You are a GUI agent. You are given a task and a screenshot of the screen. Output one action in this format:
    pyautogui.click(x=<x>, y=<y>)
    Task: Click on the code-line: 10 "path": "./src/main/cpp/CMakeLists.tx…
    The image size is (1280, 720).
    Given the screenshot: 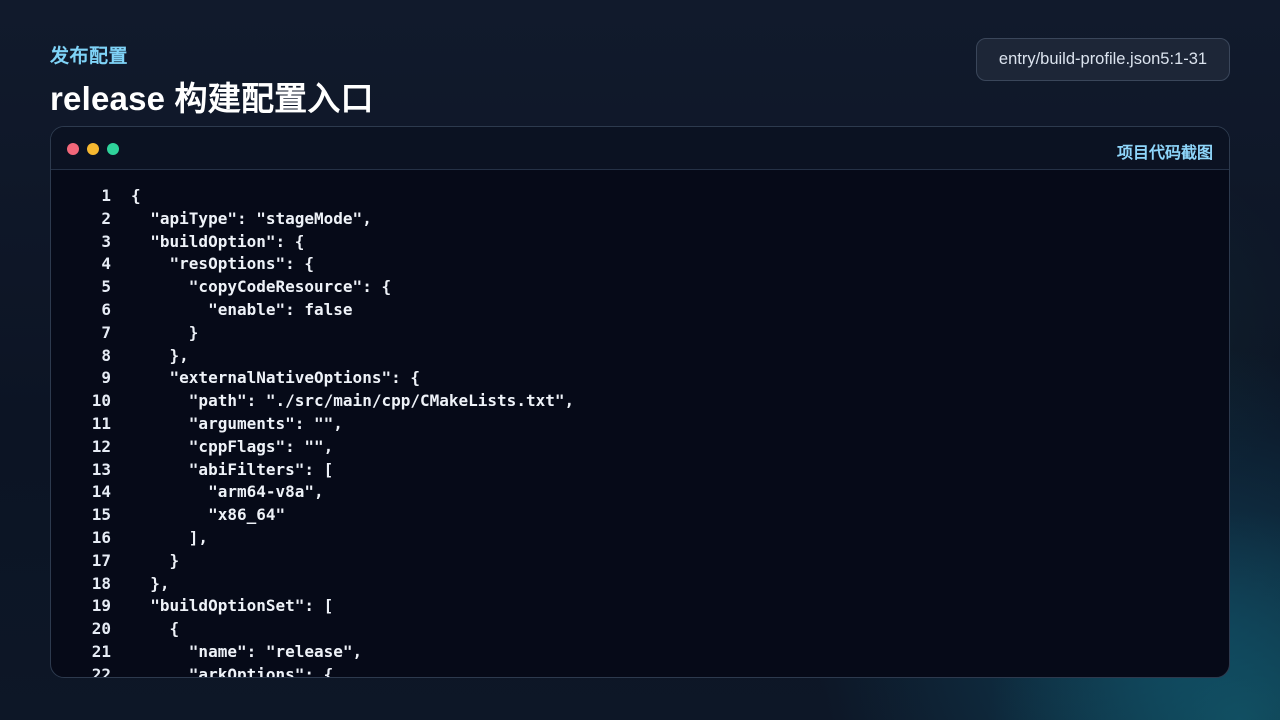 What is the action you would take?
    pyautogui.click(x=640, y=401)
    